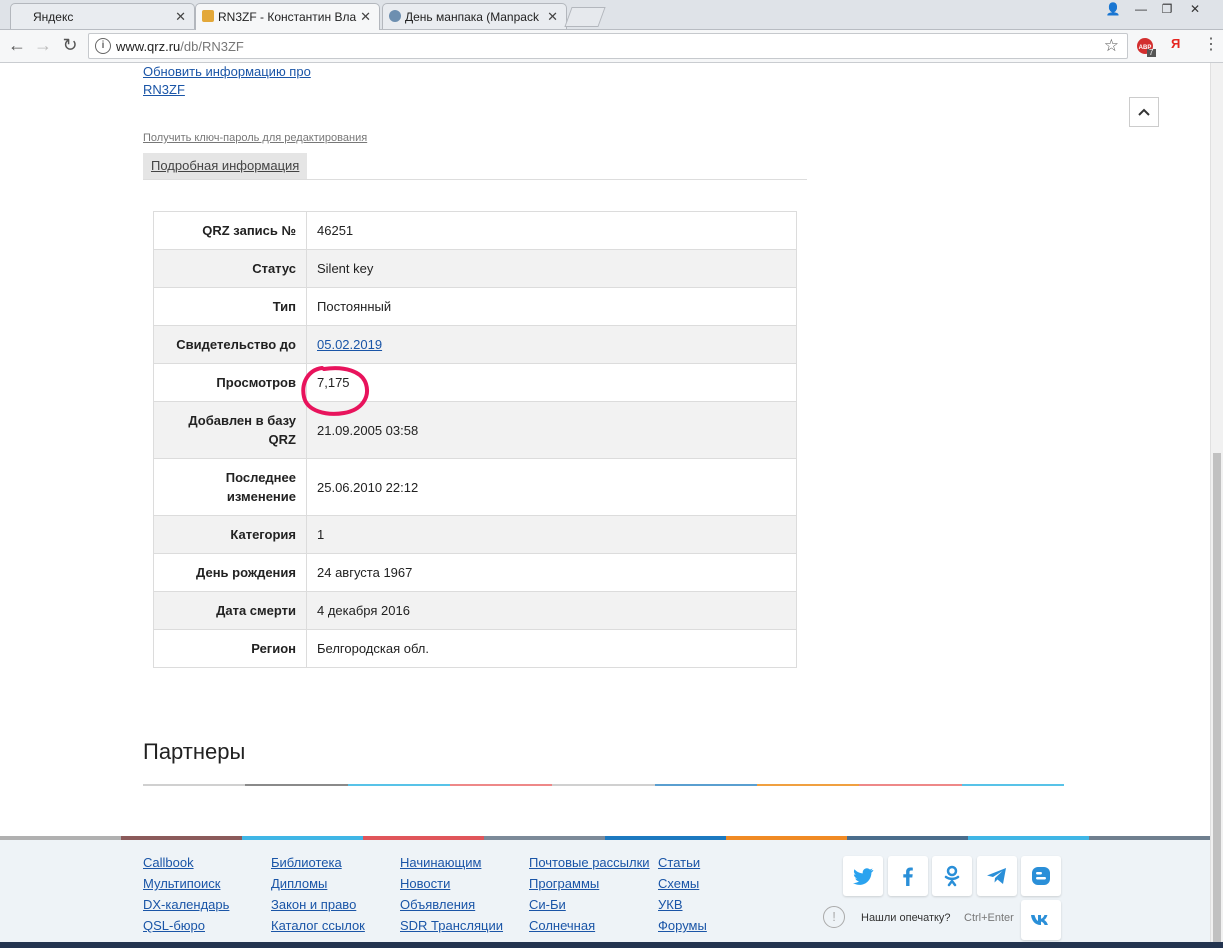 The width and height of the screenshot is (1223, 948). Describe the element at coordinates (230, 534) in the screenshot. I see `row-label: Категория` at that location.